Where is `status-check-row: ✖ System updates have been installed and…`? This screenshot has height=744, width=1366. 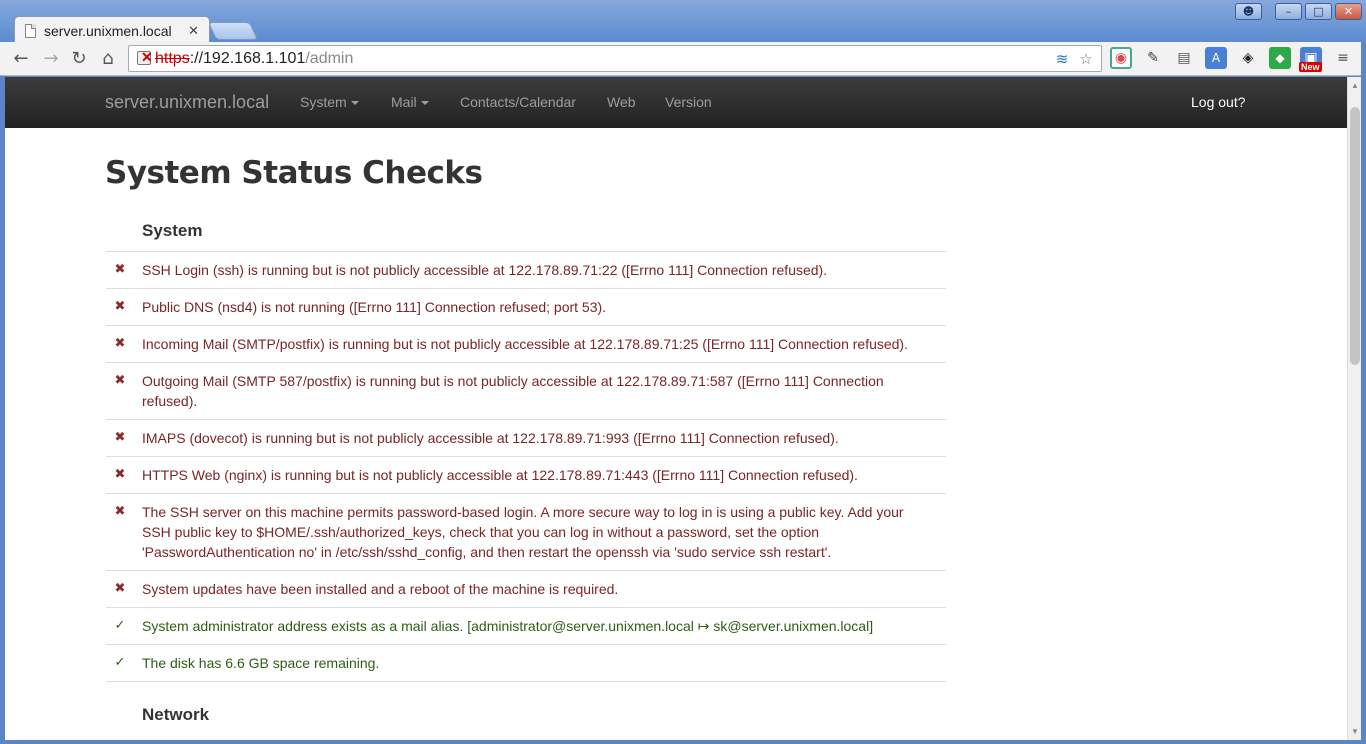
status-check-row: ✖ System updates have been installed and… is located at coordinates (526, 589).